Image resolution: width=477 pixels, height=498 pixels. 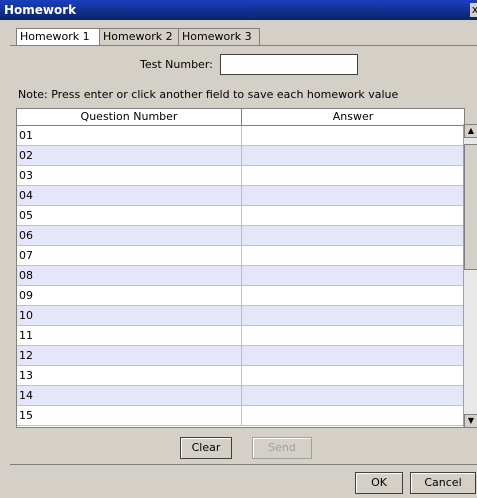 I want to click on tab-homework-1: Homework 1, so click(x=59, y=36).